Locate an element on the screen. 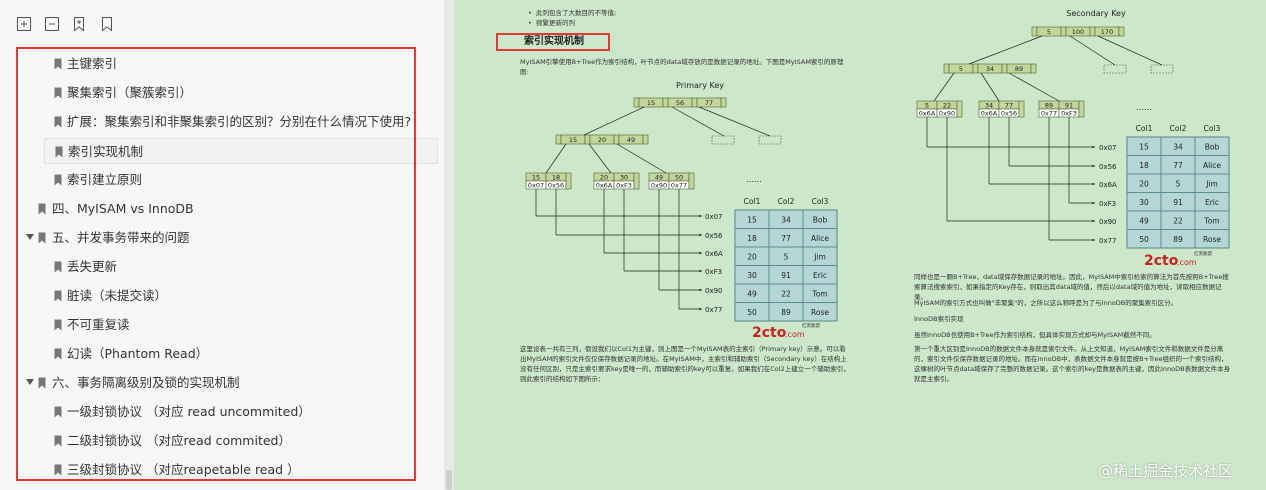 Image resolution: width=1266 pixels, height=490 pixels. table-cell-text: Bob is located at coordinates (1212, 147).